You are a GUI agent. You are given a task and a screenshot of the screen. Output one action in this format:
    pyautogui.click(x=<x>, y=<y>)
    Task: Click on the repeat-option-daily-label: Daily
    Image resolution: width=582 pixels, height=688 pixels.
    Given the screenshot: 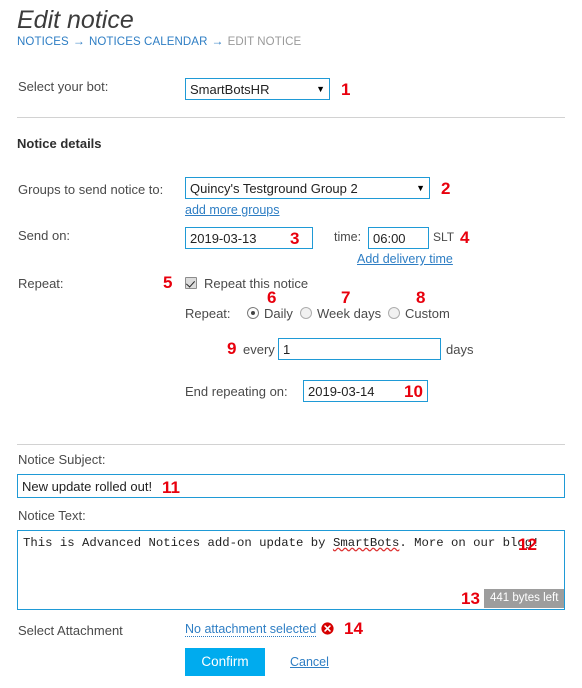 What is the action you would take?
    pyautogui.click(x=278, y=313)
    